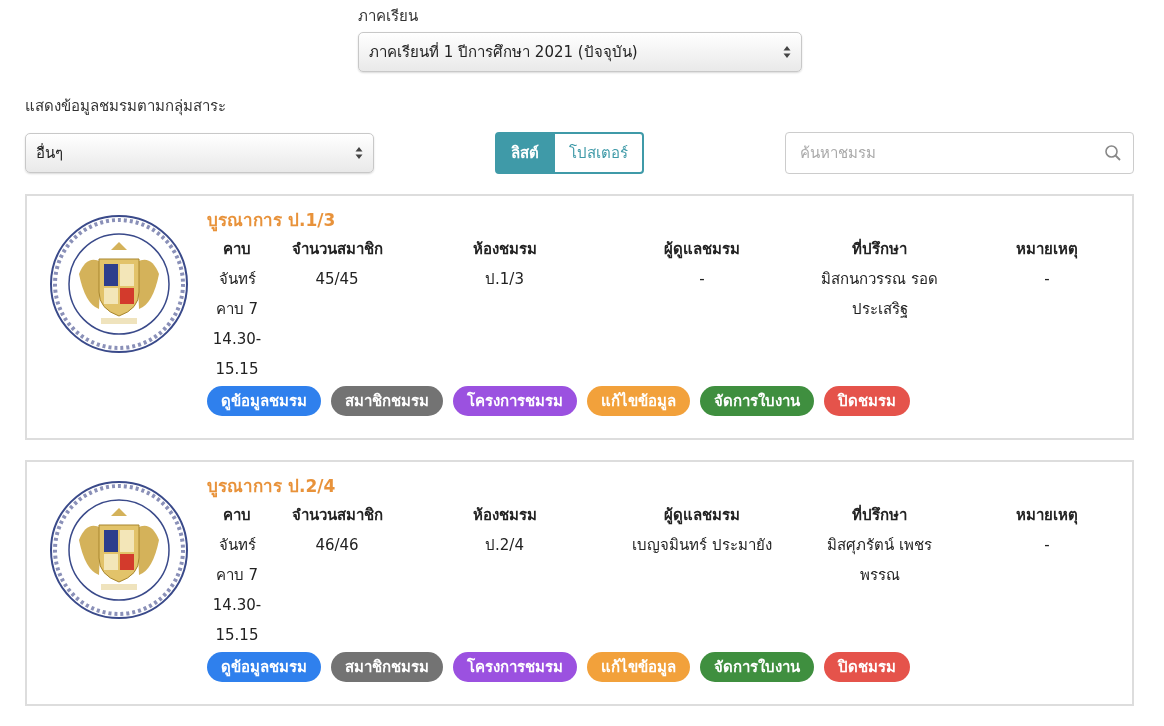 The image size is (1164, 726). What do you see at coordinates (599, 153) in the screenshot?
I see `view-toggle-button: โปสเตอร์` at bounding box center [599, 153].